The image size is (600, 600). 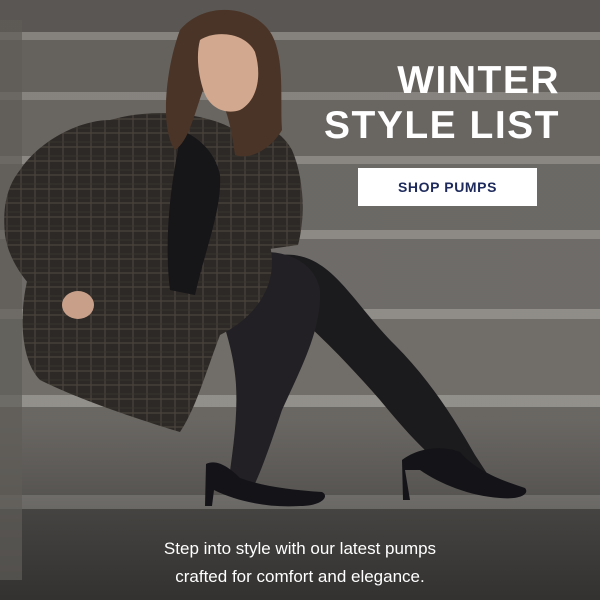 I want to click on body-copy-line-1: Step into style with our latest pumps, so click(x=300, y=548).